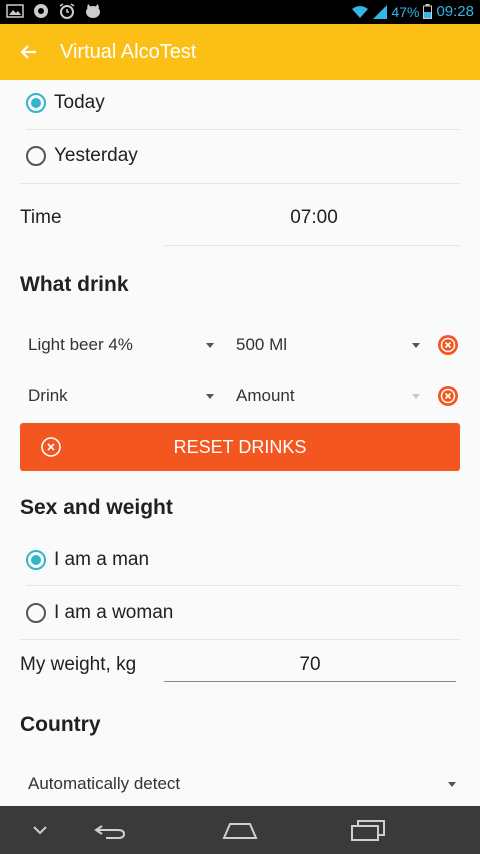  What do you see at coordinates (243, 156) in the screenshot?
I see `radio-yesterday: Yesterday` at bounding box center [243, 156].